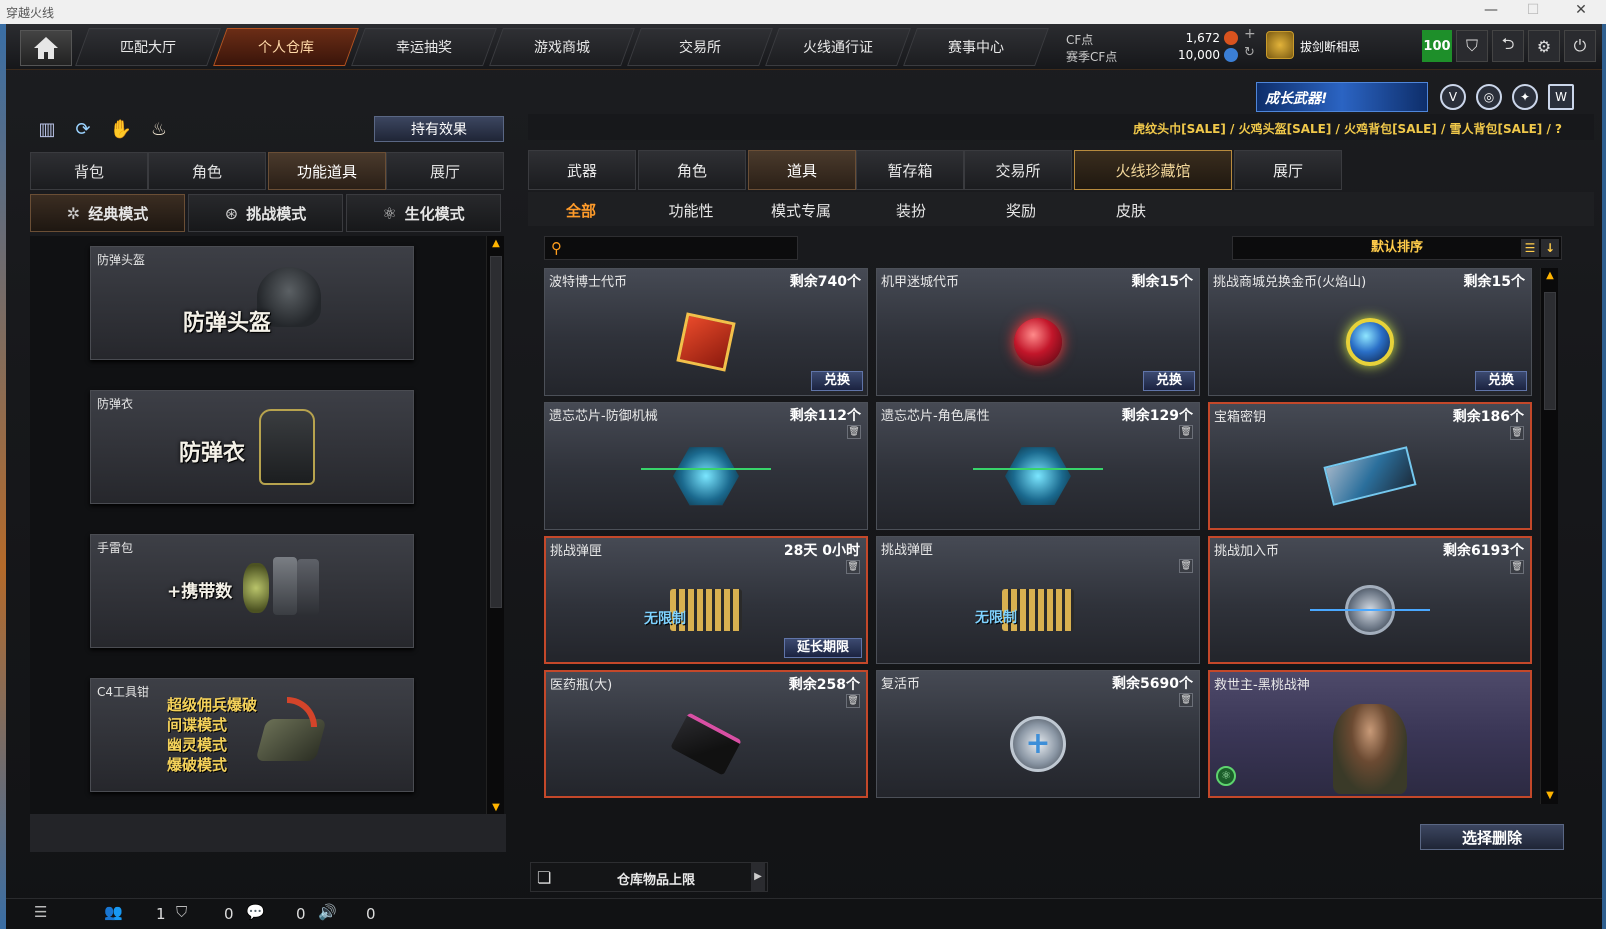  What do you see at coordinates (1288, 170) in the screenshot?
I see `tab-hall: 展厅` at bounding box center [1288, 170].